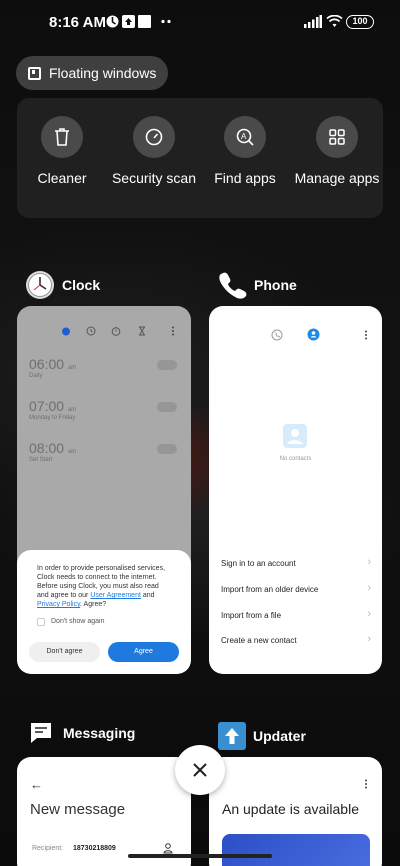 The width and height of the screenshot is (400, 866). Describe the element at coordinates (232, 736) in the screenshot. I see `updater-app-icon` at that location.